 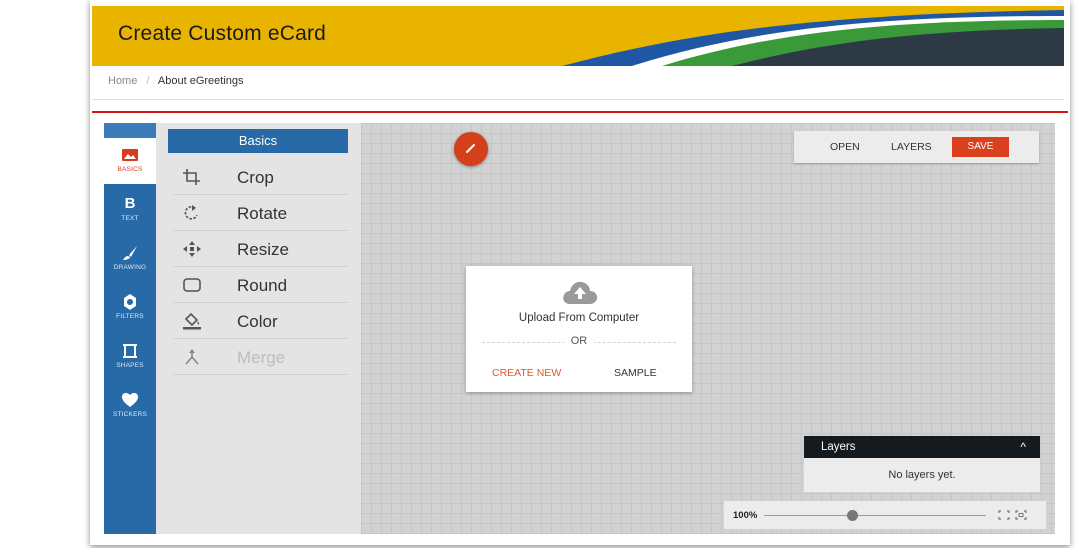 I want to click on header-banner: Create Custom eCard, so click(x=578, y=36).